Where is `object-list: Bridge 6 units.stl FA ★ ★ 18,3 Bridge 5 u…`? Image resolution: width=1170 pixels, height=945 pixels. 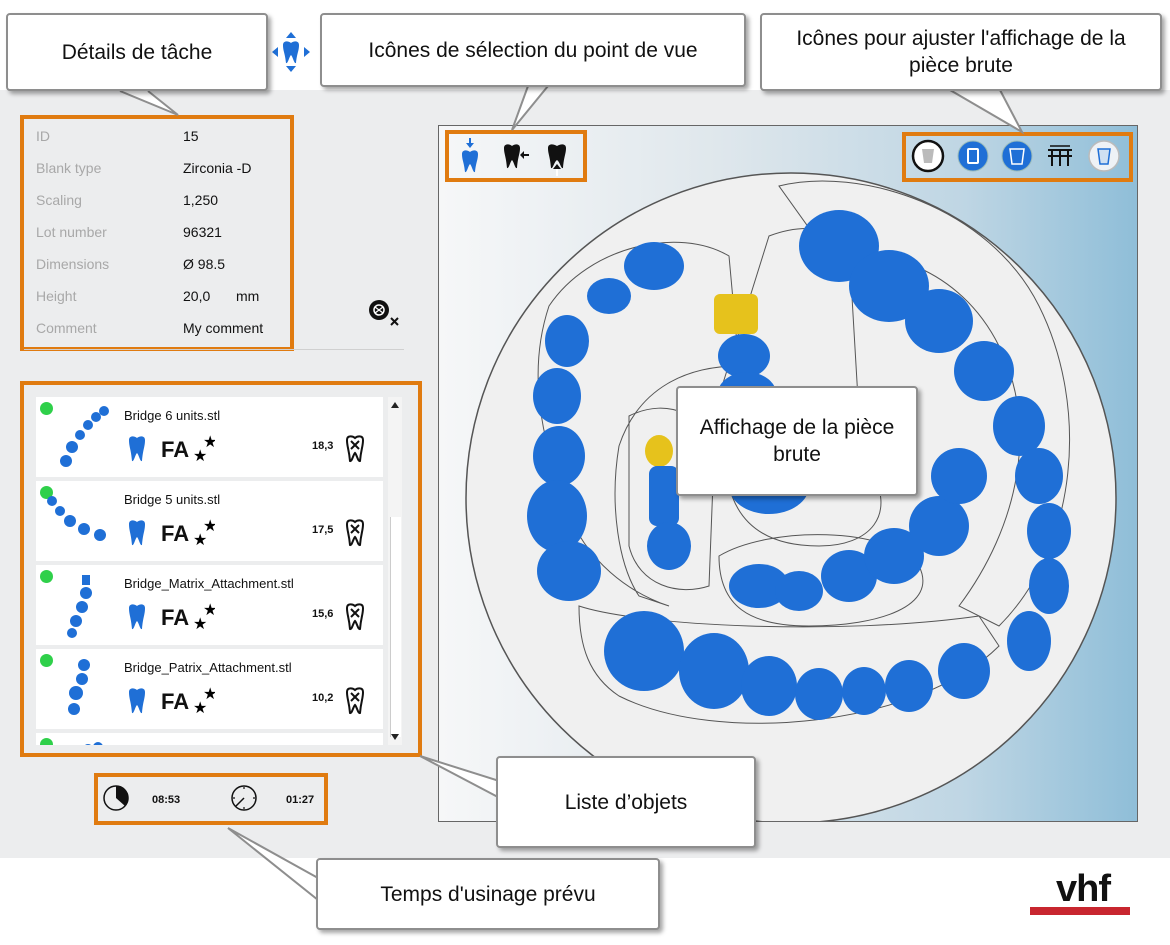 object-list: Bridge 6 units.stl FA ★ ★ 18,3 Bridge 5 u… is located at coordinates (209, 571).